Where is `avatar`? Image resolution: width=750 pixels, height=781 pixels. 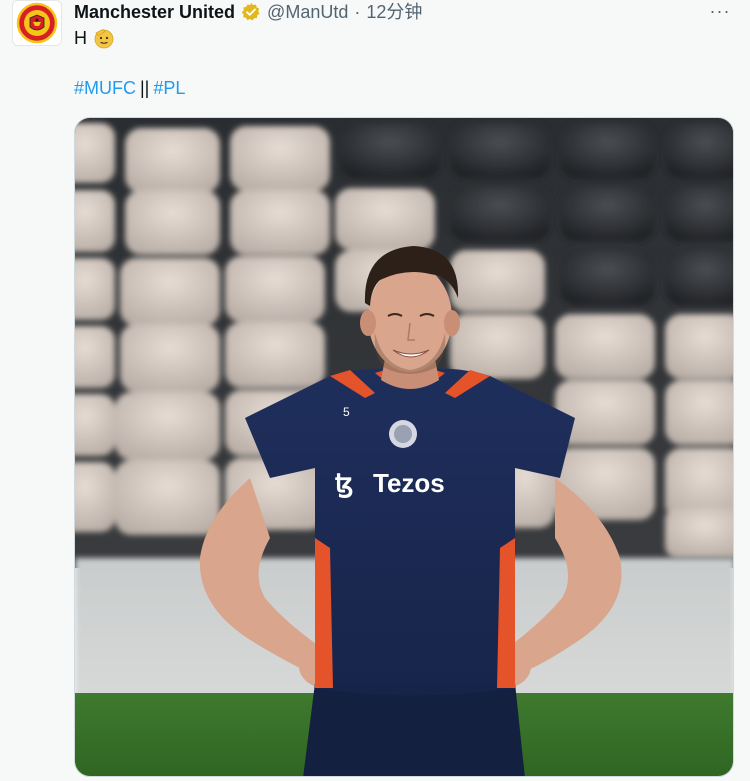 avatar is located at coordinates (37, 23).